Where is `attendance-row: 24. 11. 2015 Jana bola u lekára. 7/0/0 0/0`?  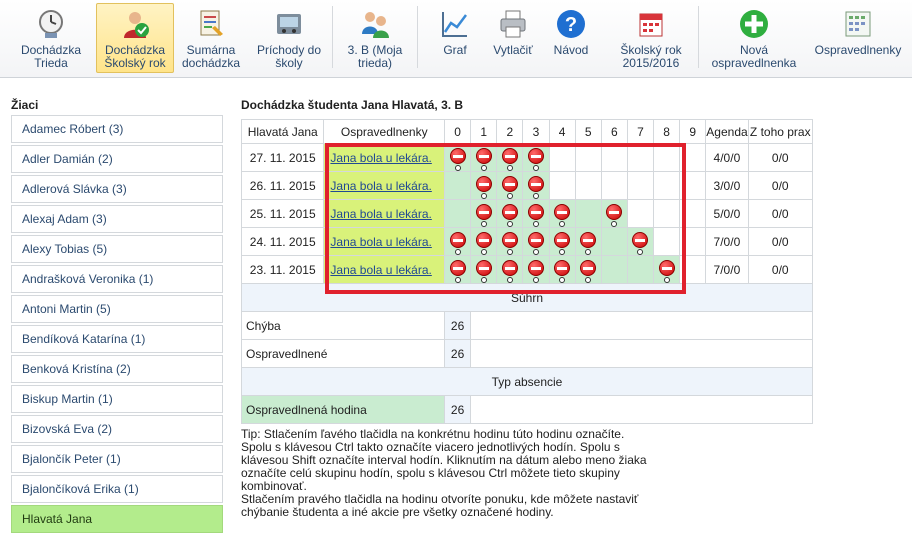
attendance-row: 24. 11. 2015 Jana bola u lekára. 7/0/0 0/0 is located at coordinates (527, 241).